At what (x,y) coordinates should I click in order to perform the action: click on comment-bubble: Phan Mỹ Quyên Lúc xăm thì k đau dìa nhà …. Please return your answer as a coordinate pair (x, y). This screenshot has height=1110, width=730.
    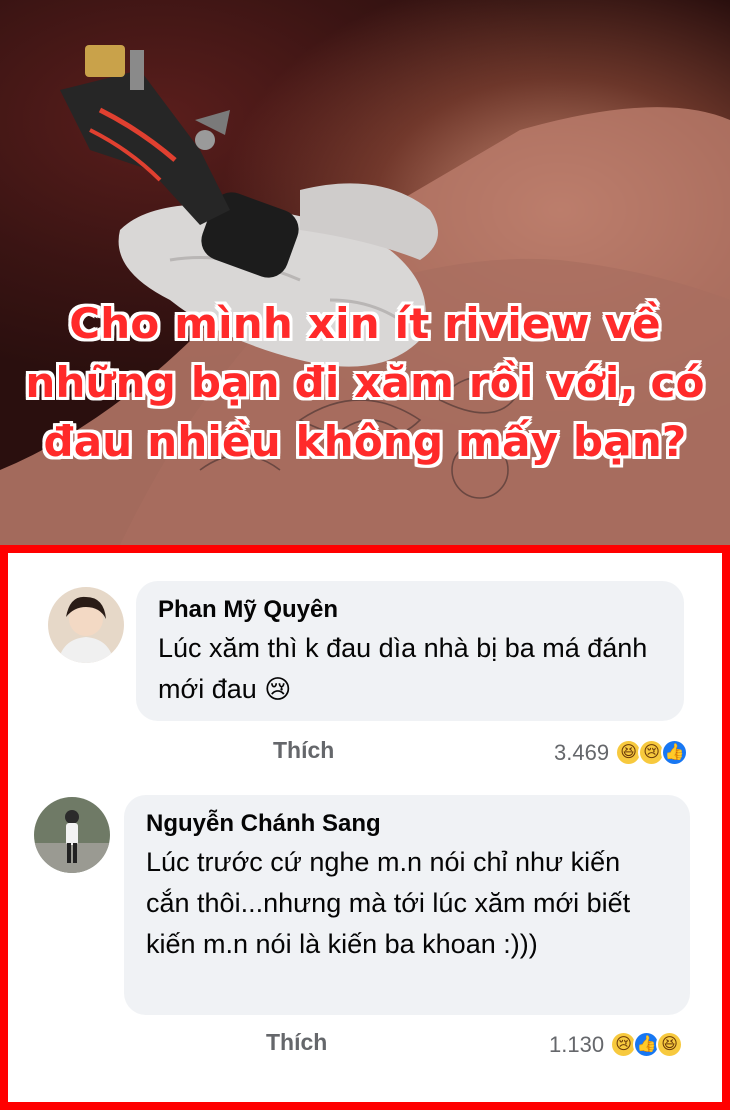
    Looking at the image, I should click on (410, 651).